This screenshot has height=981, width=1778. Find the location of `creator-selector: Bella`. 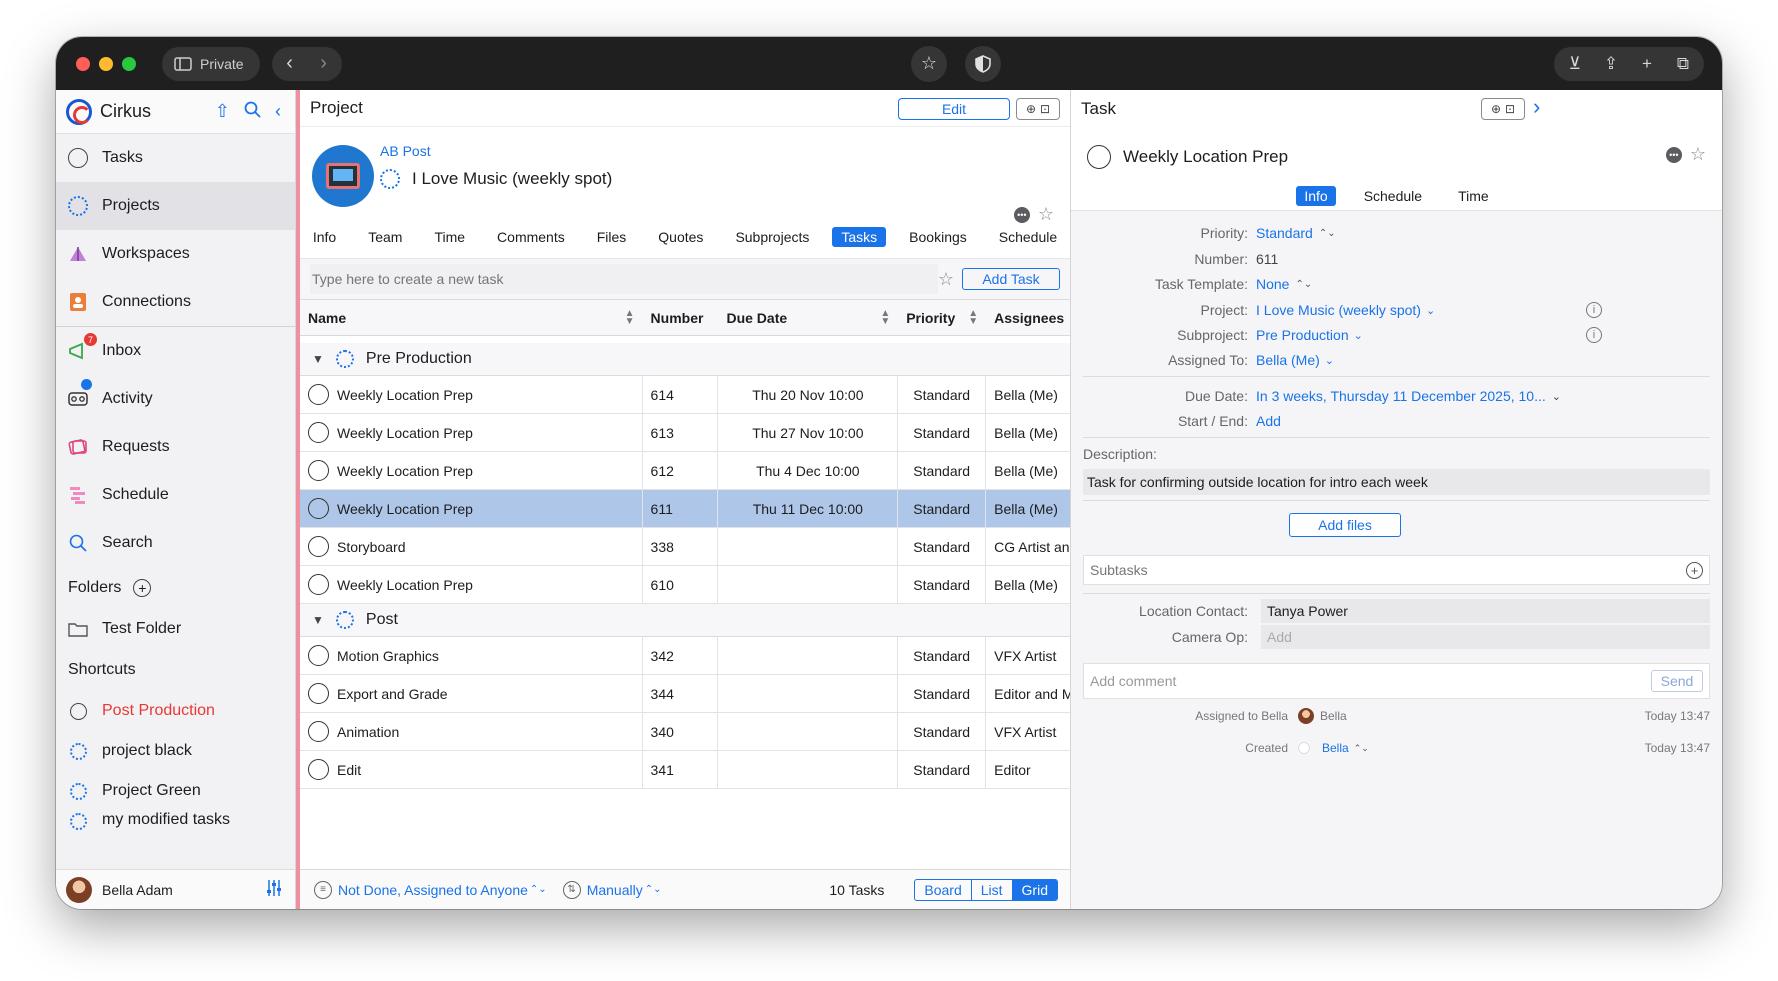

creator-selector: Bella is located at coordinates (1335, 748).